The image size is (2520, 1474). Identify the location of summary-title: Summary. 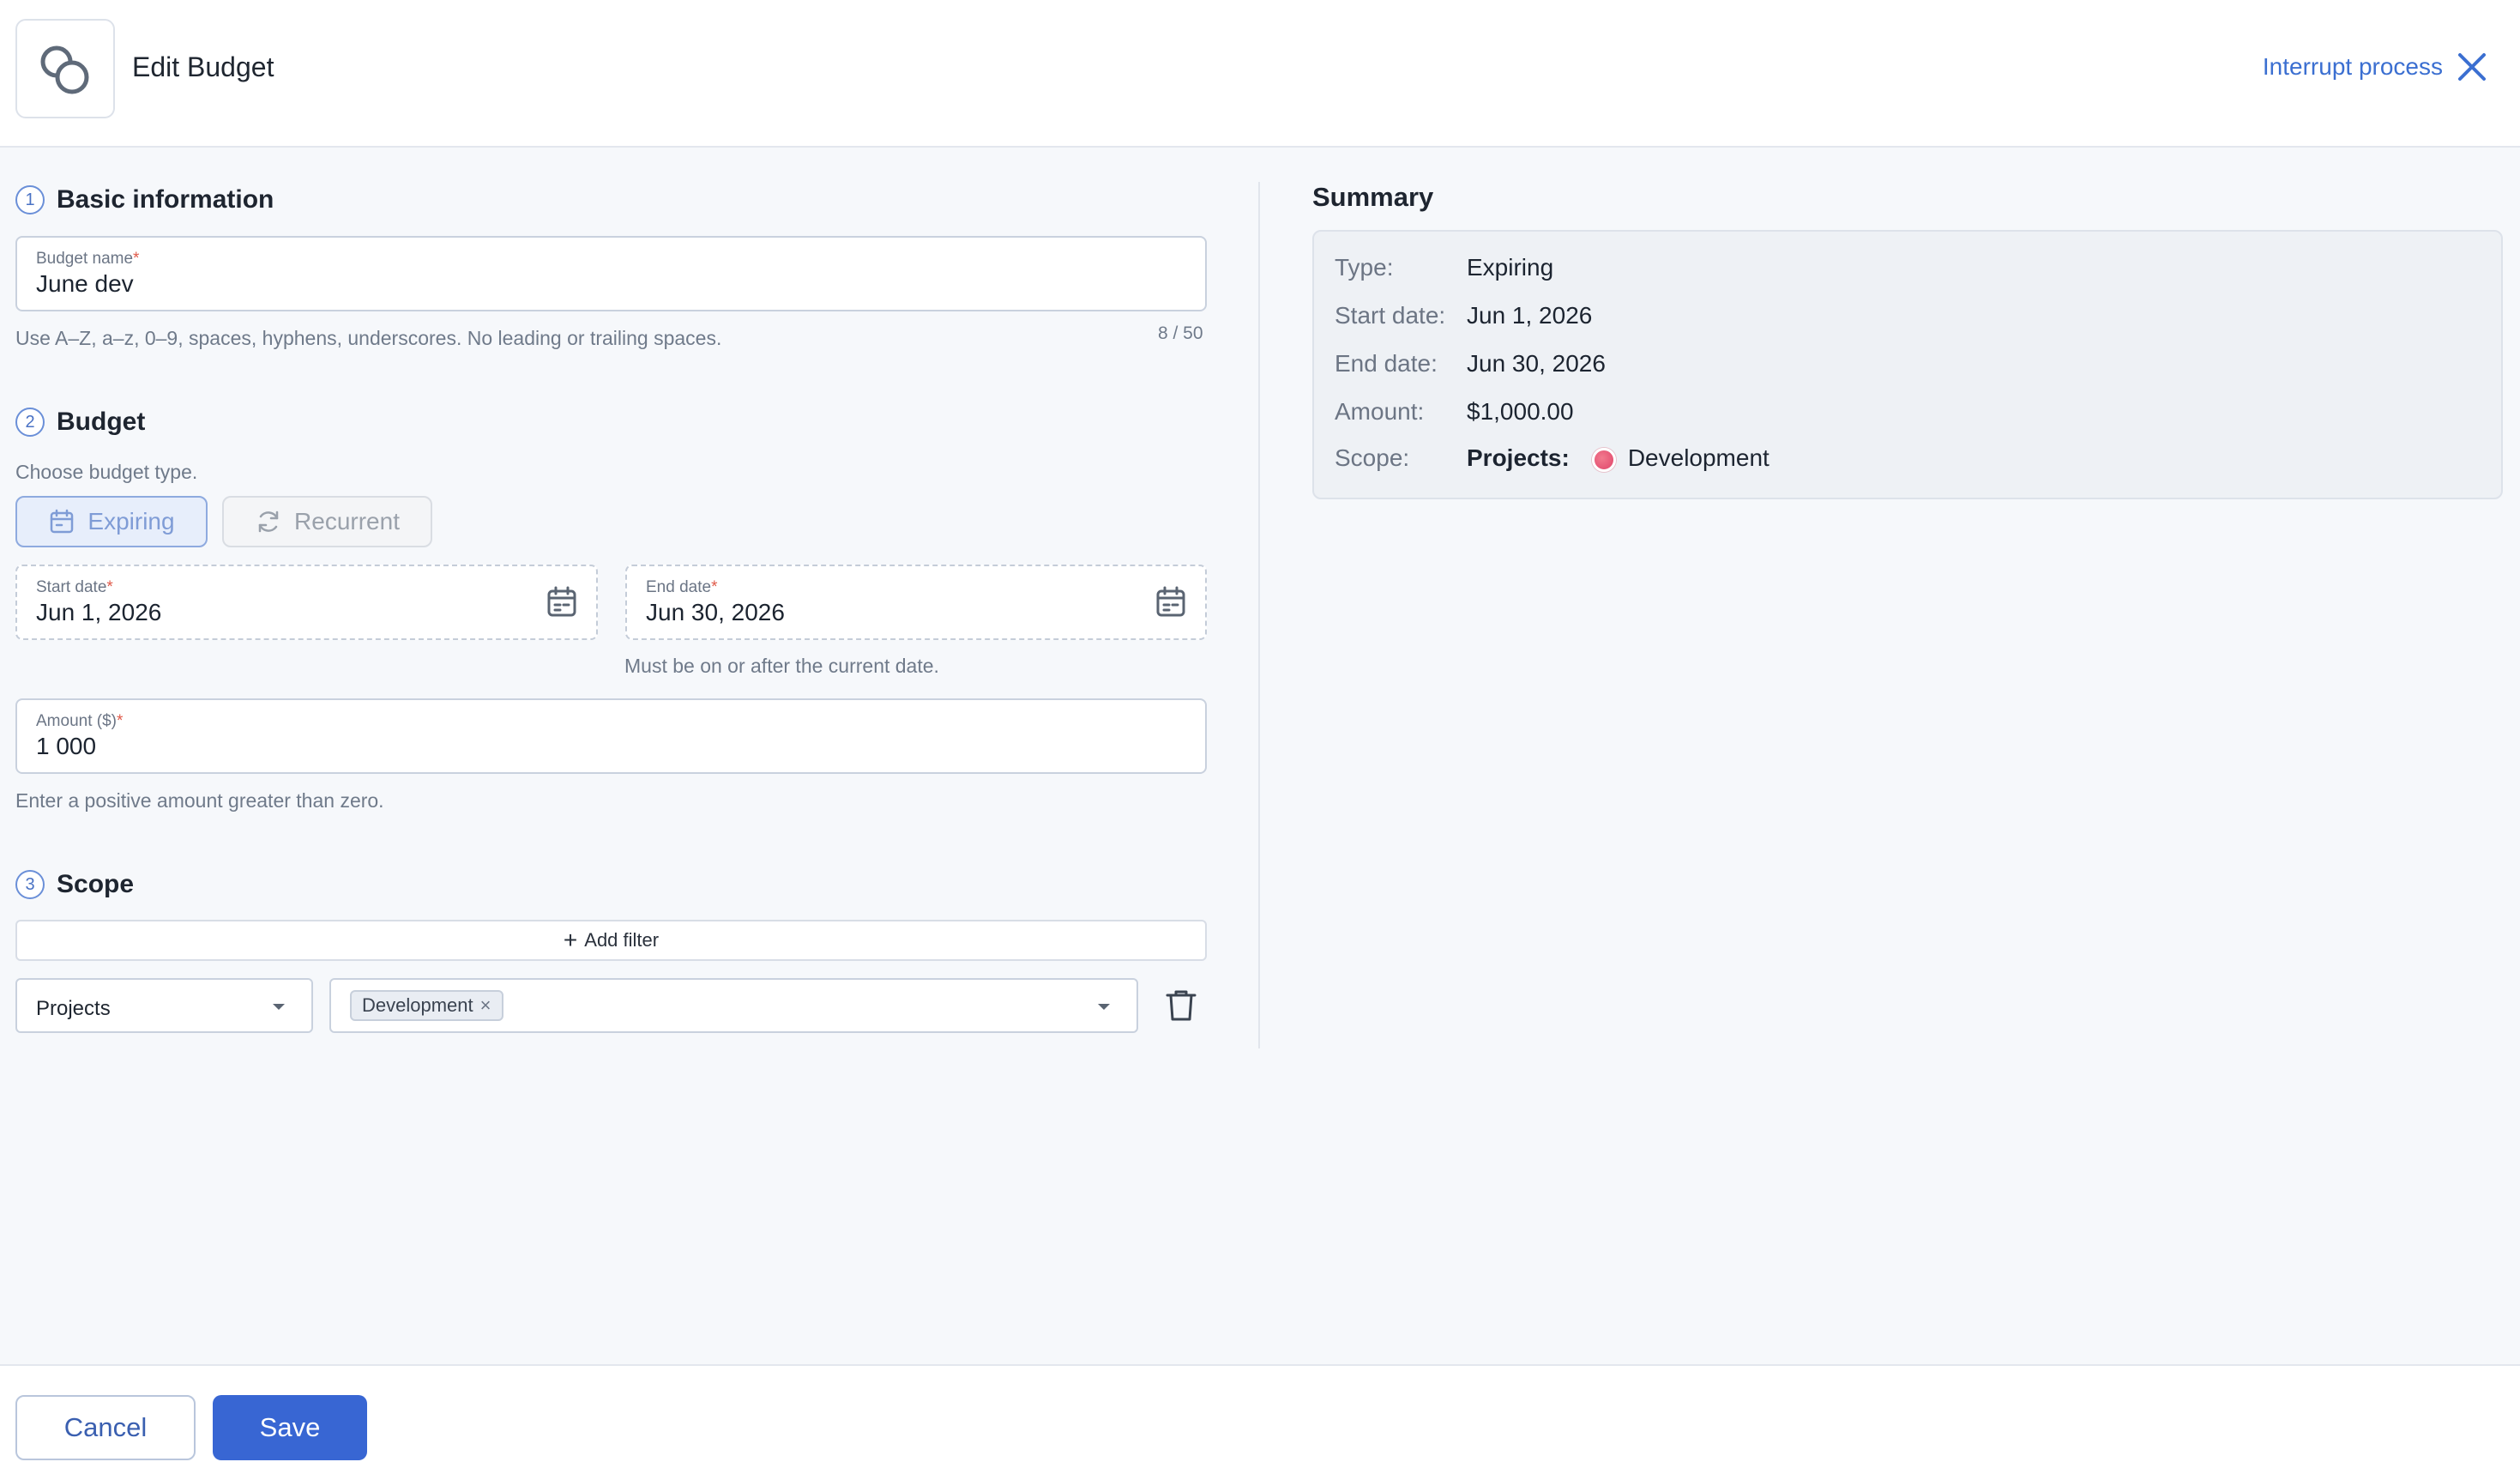
(1373, 197).